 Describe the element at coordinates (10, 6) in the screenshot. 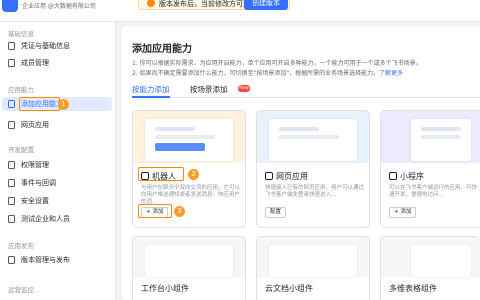

I see `app-logo` at that location.